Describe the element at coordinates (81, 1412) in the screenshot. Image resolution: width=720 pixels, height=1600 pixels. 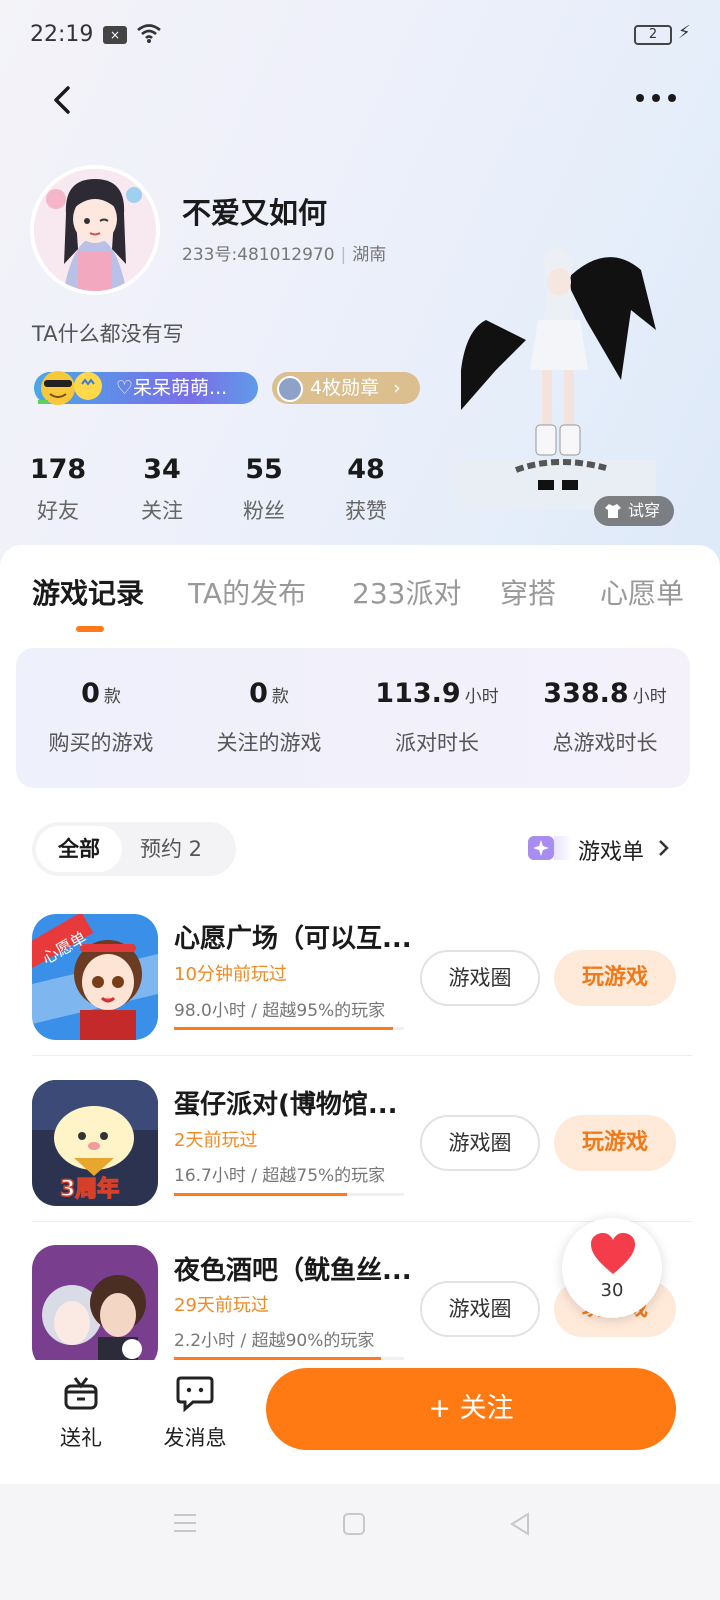
I see `gift-button: 送礼` at that location.